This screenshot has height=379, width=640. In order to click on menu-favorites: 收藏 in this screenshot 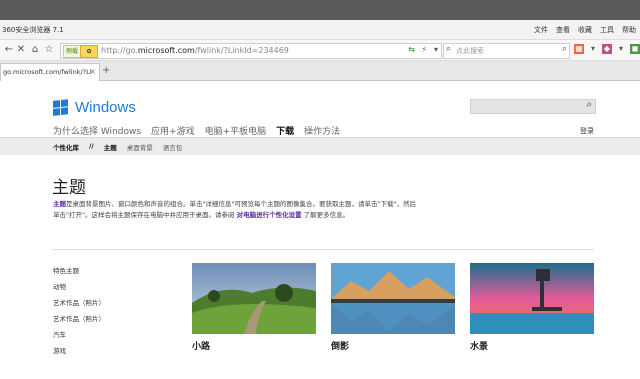, I will do `click(585, 30)`.